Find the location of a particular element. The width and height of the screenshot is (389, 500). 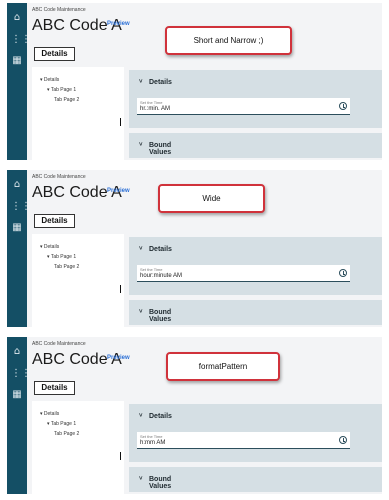

details-section: ˅ Details Set the Time hour:minute AM is located at coordinates (255, 266).